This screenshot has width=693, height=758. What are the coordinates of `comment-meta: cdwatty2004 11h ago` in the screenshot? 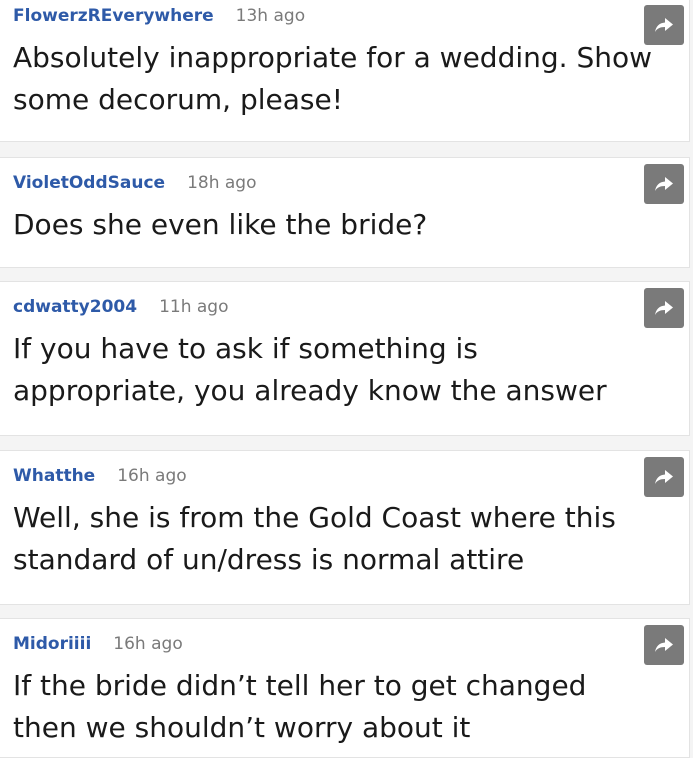 It's located at (121, 307).